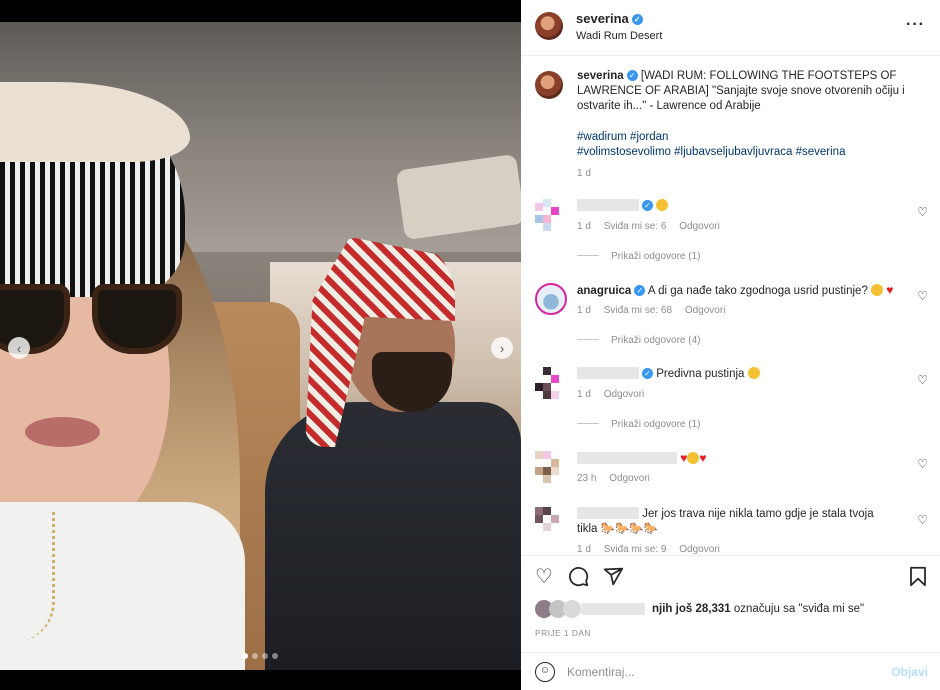 Image resolution: width=940 pixels, height=690 pixels. I want to click on laughing-emoji-icon, so click(877, 290).